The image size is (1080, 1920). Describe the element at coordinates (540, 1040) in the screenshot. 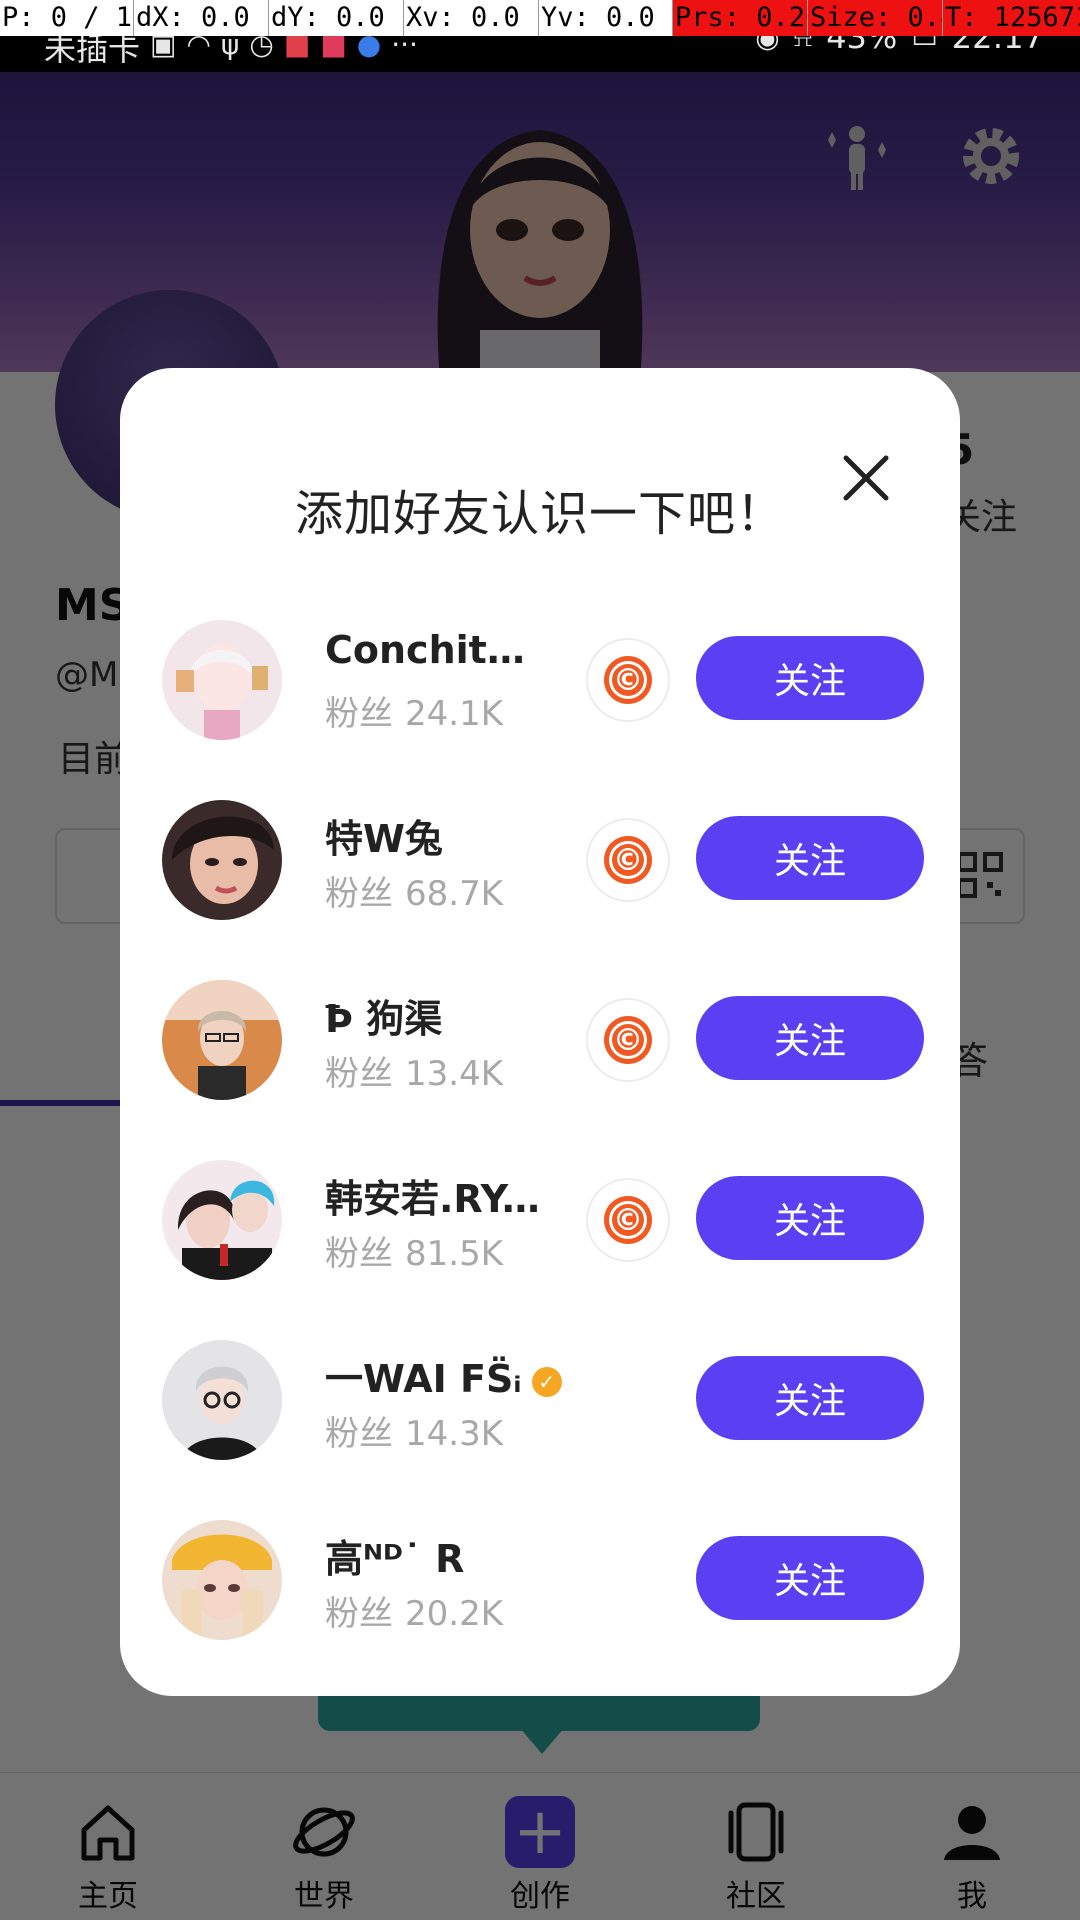

I see `friend-row: Ꝥ 狗渠 粉丝 13.4K © 关注` at that location.